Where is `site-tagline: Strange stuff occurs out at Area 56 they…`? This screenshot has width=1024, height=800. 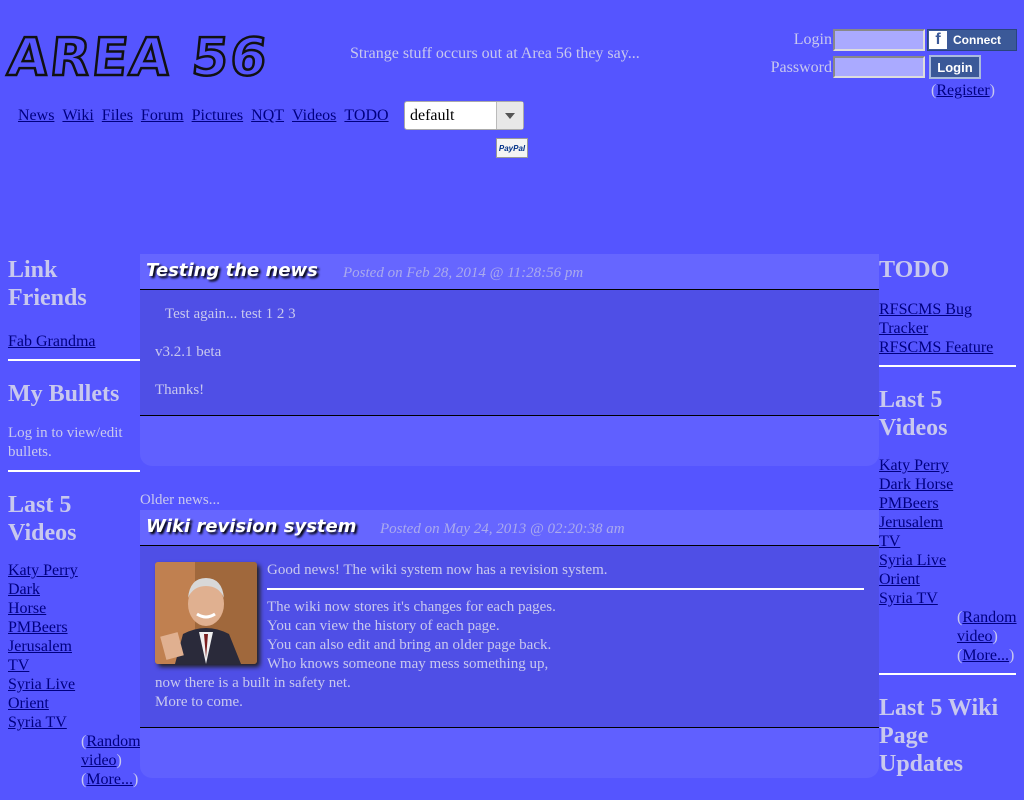 site-tagline: Strange stuff occurs out at Area 56 they… is located at coordinates (495, 53).